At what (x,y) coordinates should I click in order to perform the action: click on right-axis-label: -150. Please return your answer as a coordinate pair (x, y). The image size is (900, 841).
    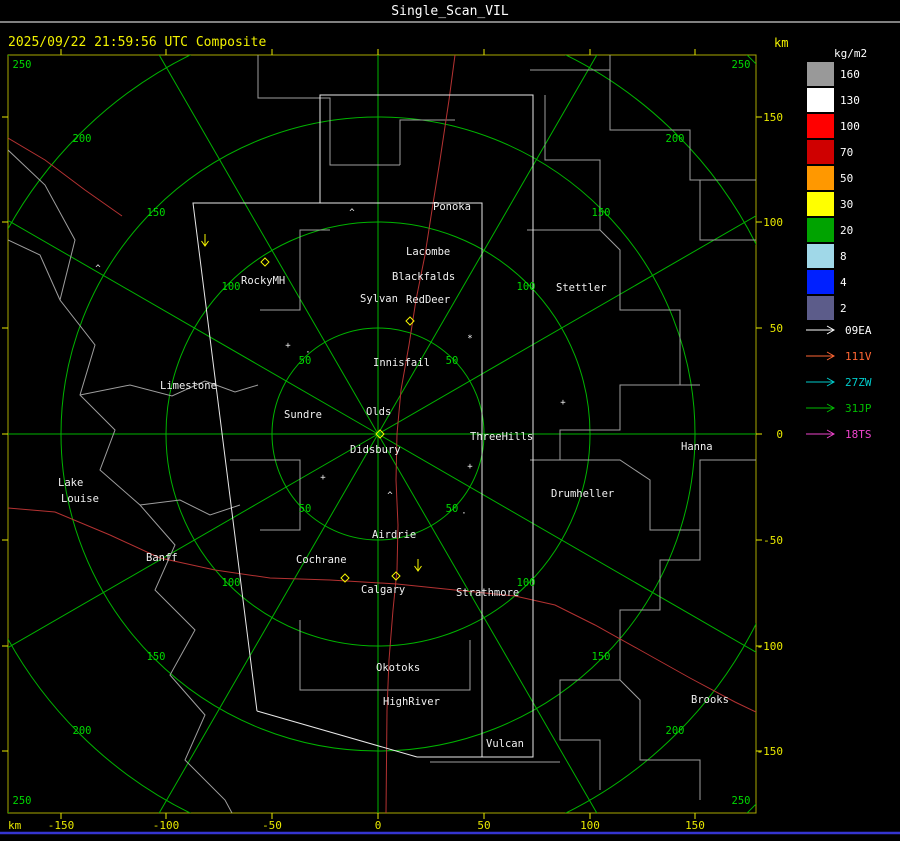
    Looking at the image, I should click on (770, 751).